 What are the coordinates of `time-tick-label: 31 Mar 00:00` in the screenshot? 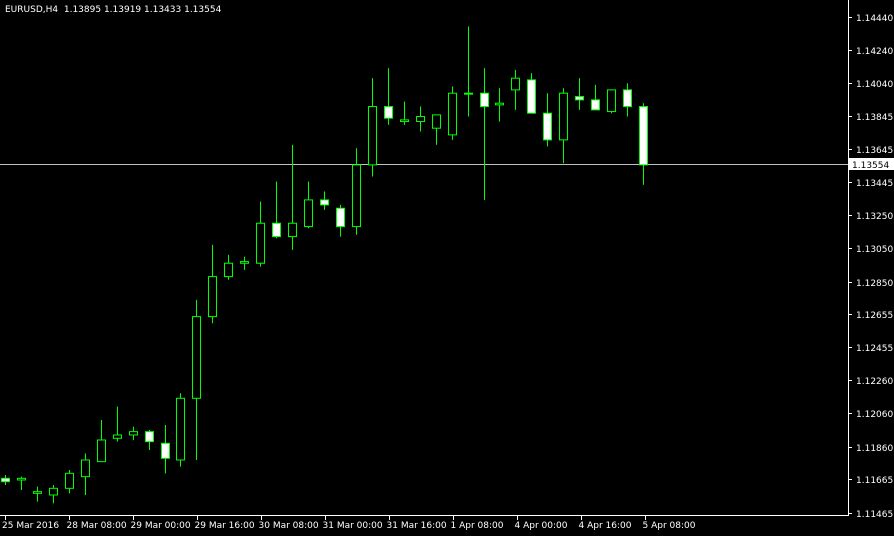 It's located at (353, 526).